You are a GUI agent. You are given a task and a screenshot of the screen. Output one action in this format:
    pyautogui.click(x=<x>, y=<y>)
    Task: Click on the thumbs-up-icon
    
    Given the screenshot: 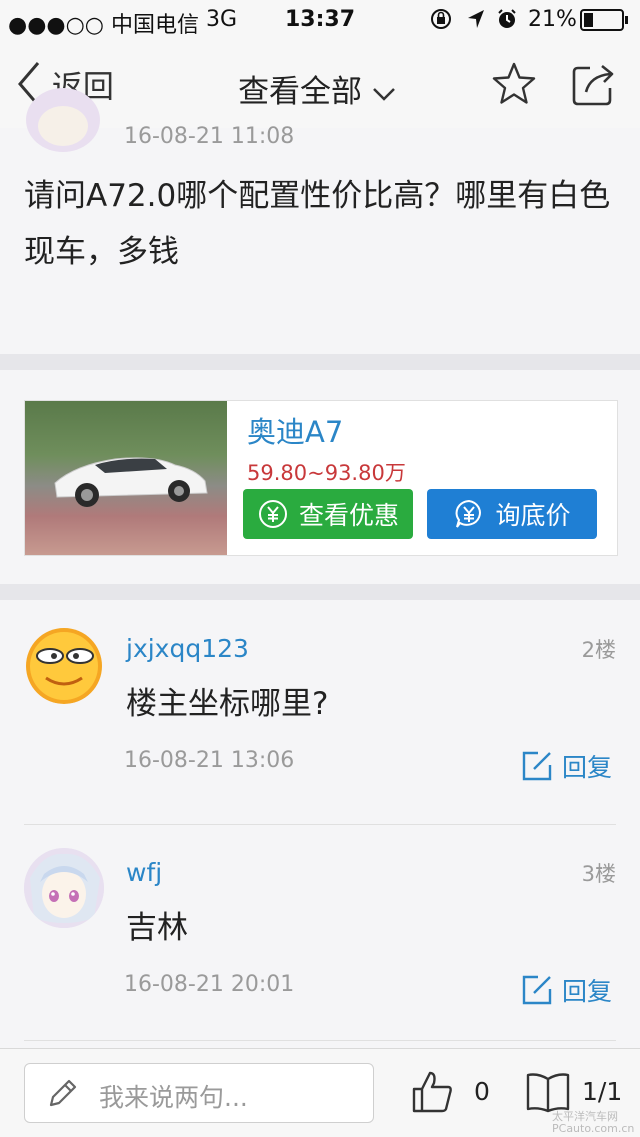 What is the action you would take?
    pyautogui.click(x=432, y=1092)
    